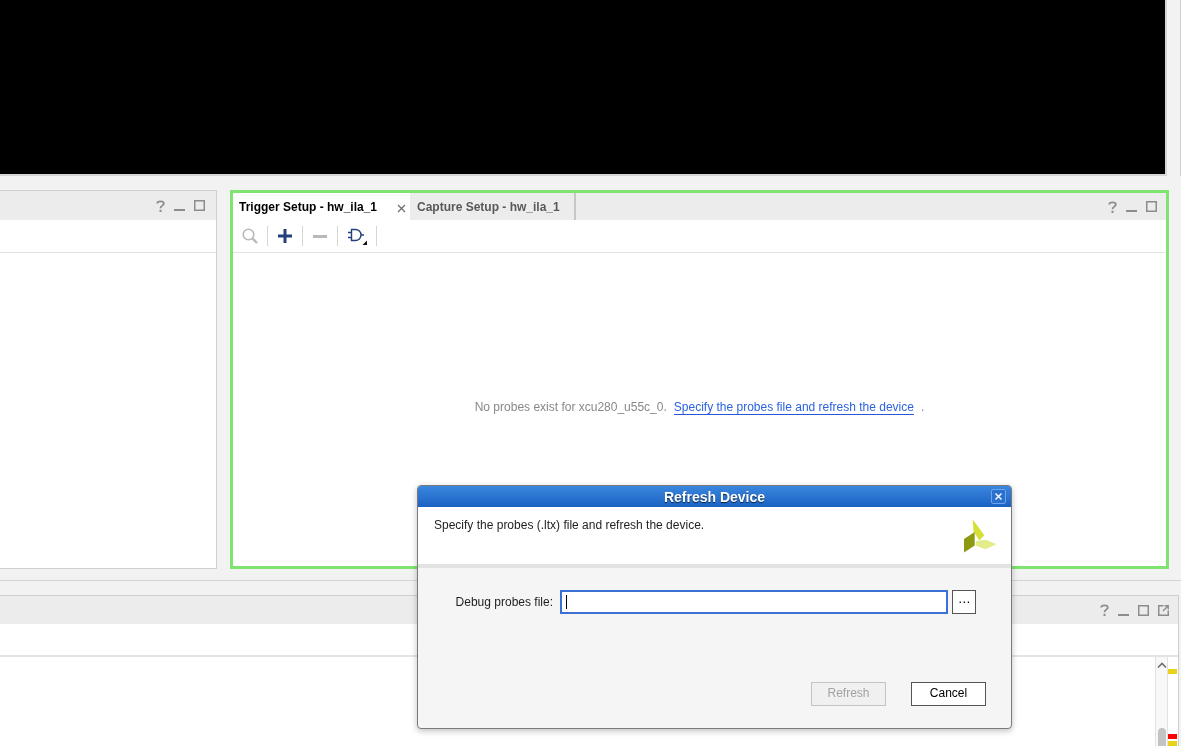  Describe the element at coordinates (1161, 737) in the screenshot. I see `scrollbar-thumb` at that location.